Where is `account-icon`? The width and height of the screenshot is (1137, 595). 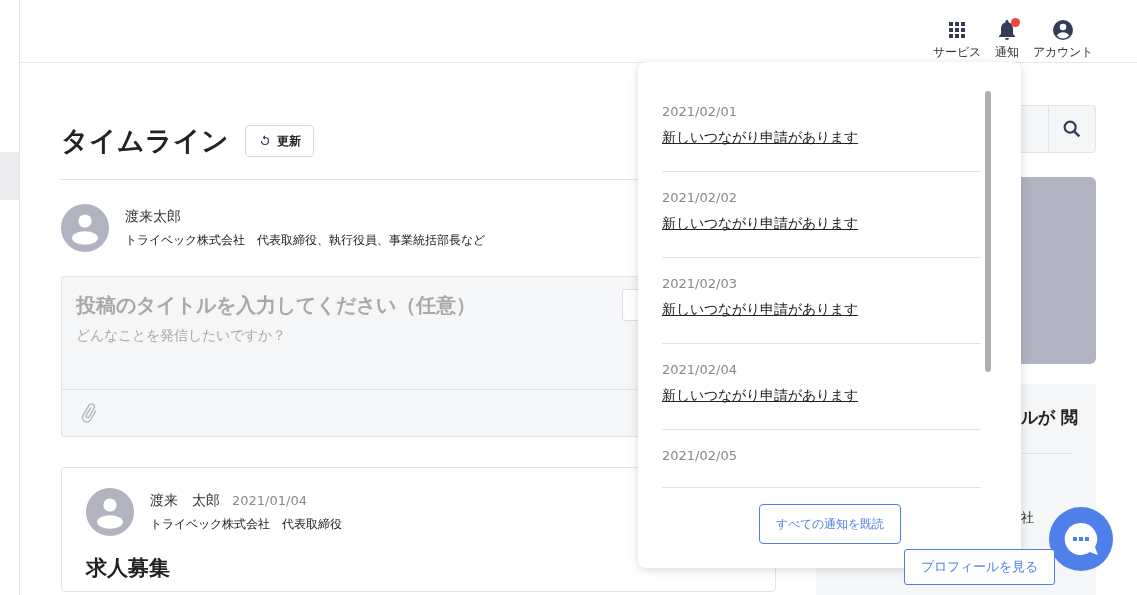 account-icon is located at coordinates (1063, 30).